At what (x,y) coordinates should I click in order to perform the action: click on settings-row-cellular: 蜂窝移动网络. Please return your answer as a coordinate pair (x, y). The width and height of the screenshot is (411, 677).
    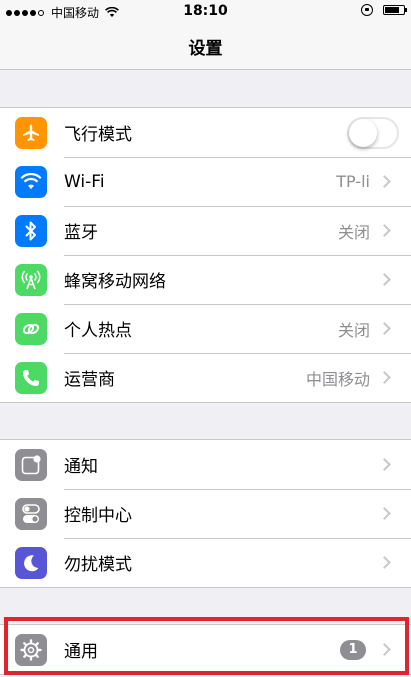
    Looking at the image, I should click on (205, 279).